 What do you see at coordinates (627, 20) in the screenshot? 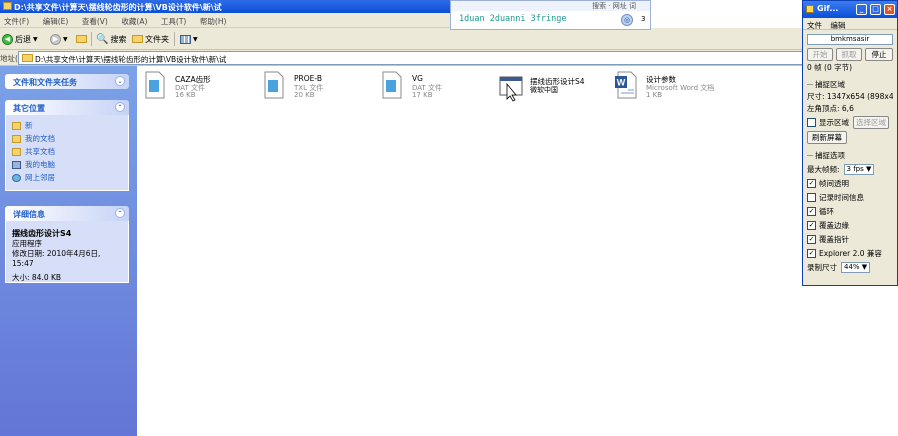
I see `search-go-icon: ◎` at bounding box center [627, 20].